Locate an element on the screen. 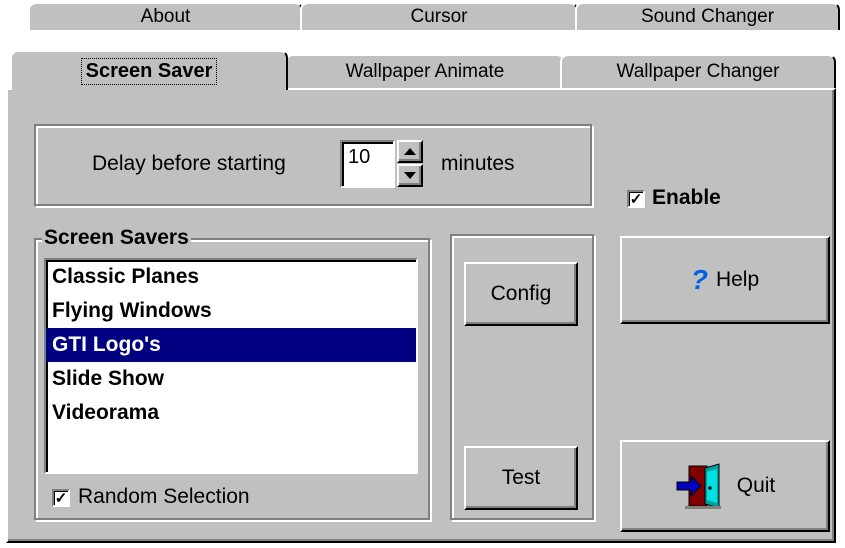  spin-up-button is located at coordinates (410, 151).